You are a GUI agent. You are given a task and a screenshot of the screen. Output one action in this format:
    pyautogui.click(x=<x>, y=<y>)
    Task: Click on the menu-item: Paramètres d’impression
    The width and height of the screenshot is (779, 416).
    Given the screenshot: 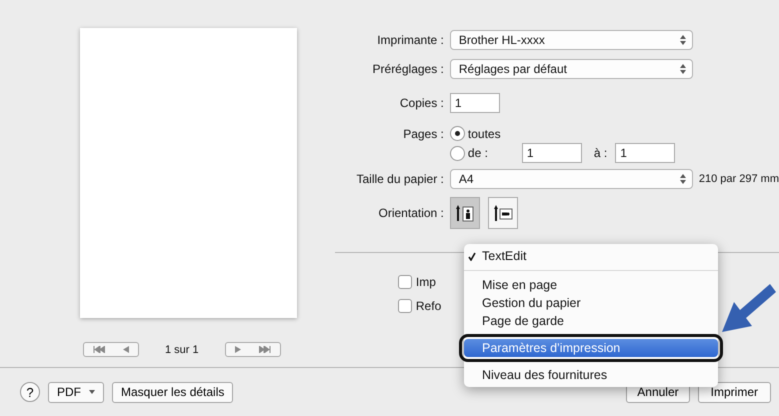 What is the action you would take?
    pyautogui.click(x=591, y=348)
    